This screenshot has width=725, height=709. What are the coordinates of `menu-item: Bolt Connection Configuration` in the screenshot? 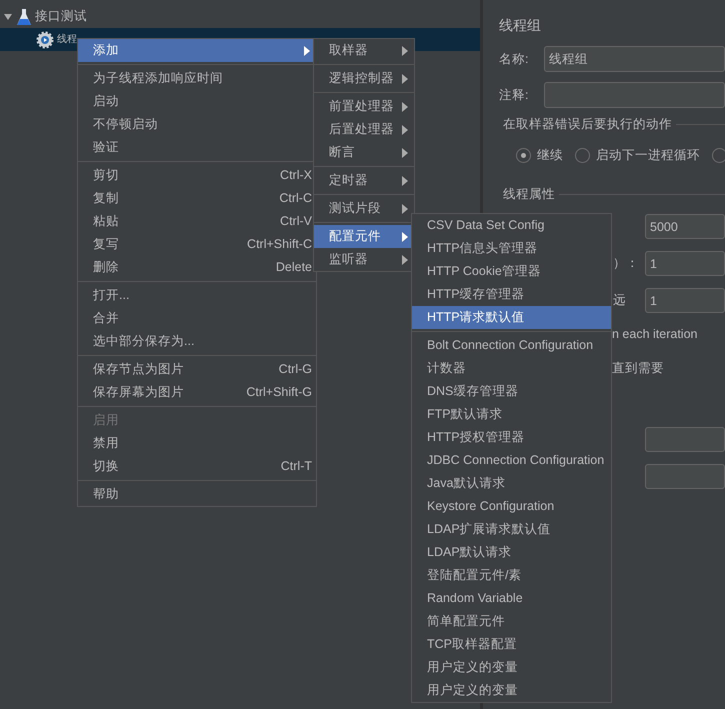 It's located at (511, 345).